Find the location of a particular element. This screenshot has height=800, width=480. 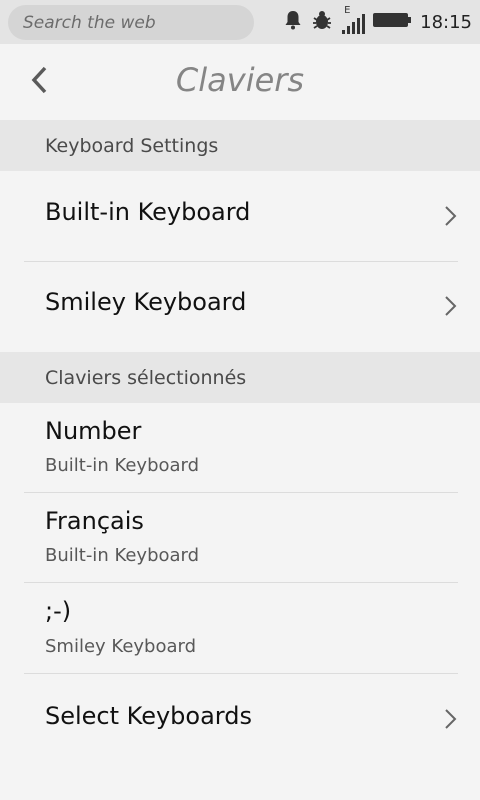

section-label: Claviers sélectionnés is located at coordinates (146, 377).